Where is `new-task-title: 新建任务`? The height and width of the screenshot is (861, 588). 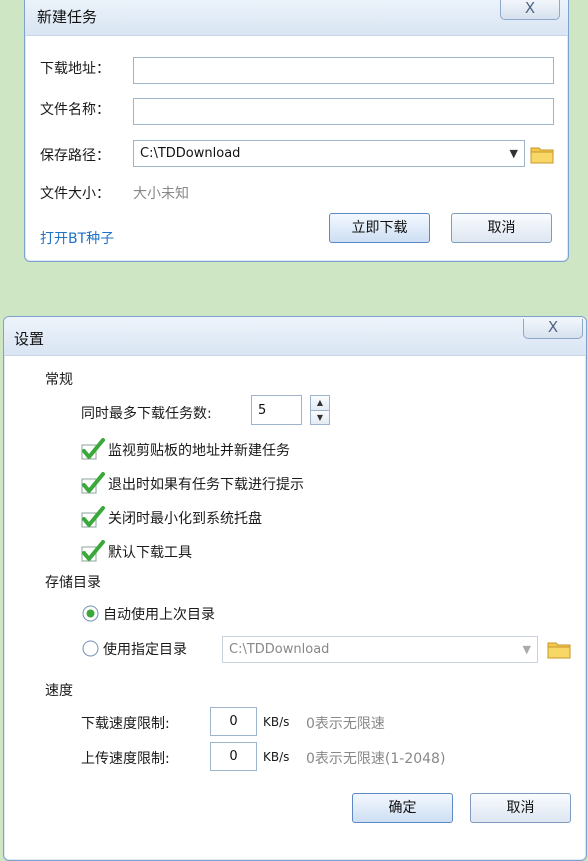 new-task-title: 新建任务 is located at coordinates (67, 17).